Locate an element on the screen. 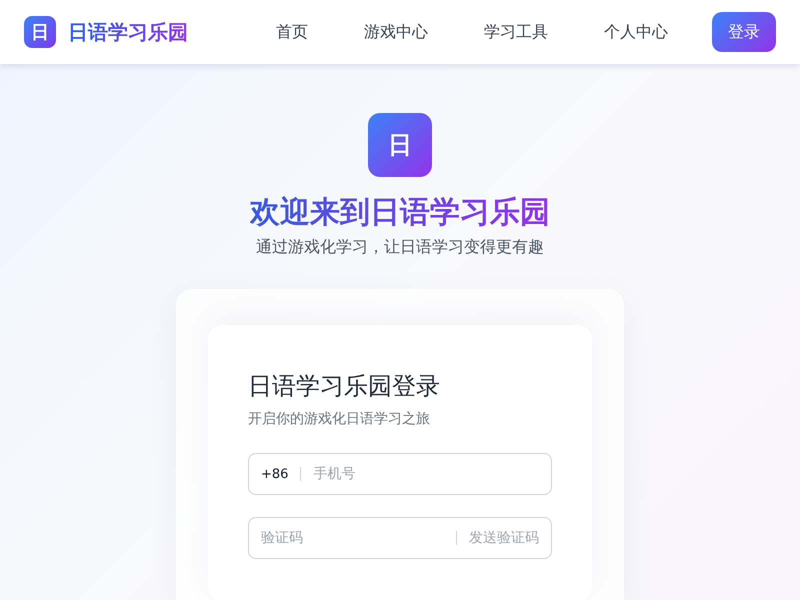 The image size is (800, 600). nav-link: 学习工具 is located at coordinates (516, 32).